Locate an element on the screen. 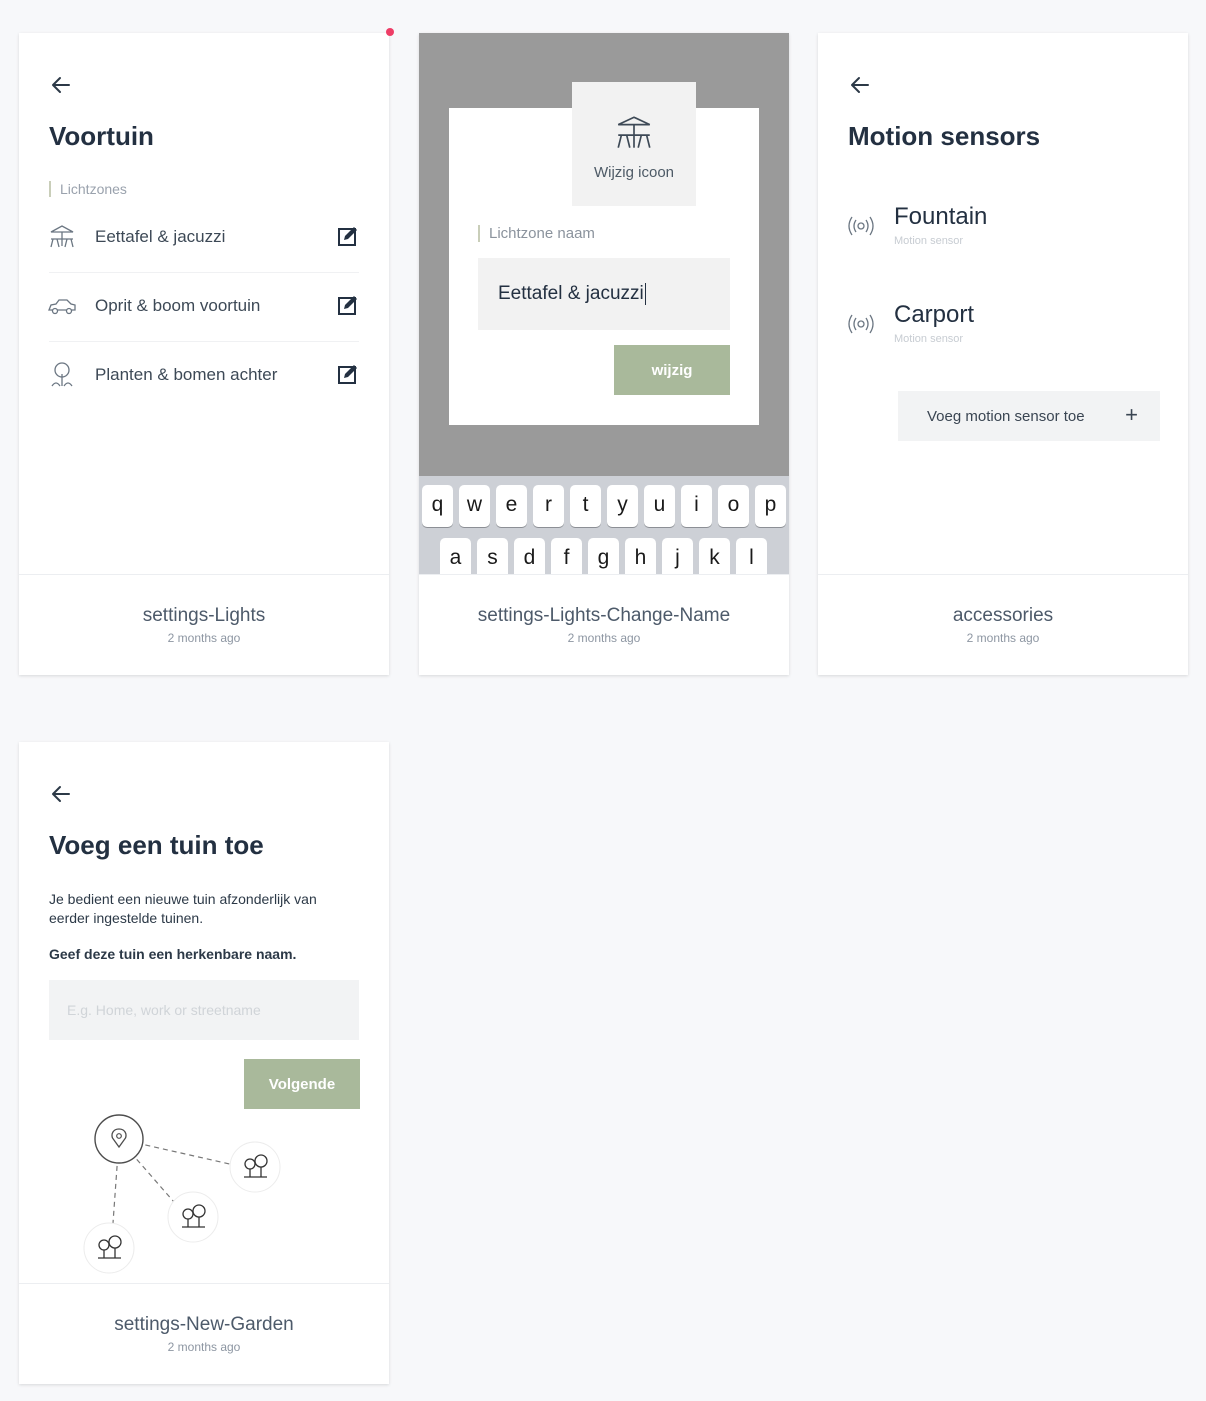 This screenshot has width=1206, height=1401. keyboard-key: d is located at coordinates (529, 556).